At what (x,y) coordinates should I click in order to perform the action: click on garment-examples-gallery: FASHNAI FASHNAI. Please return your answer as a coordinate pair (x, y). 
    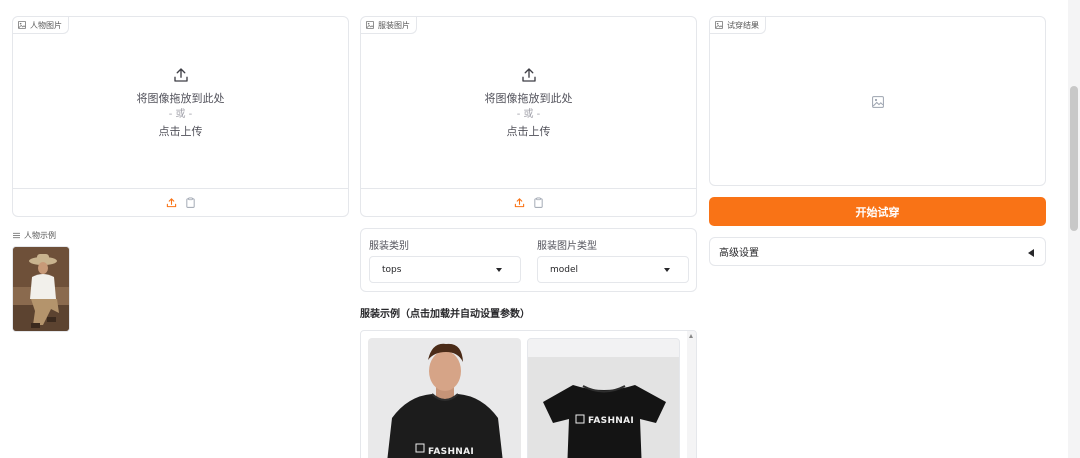
    Looking at the image, I should click on (528, 394).